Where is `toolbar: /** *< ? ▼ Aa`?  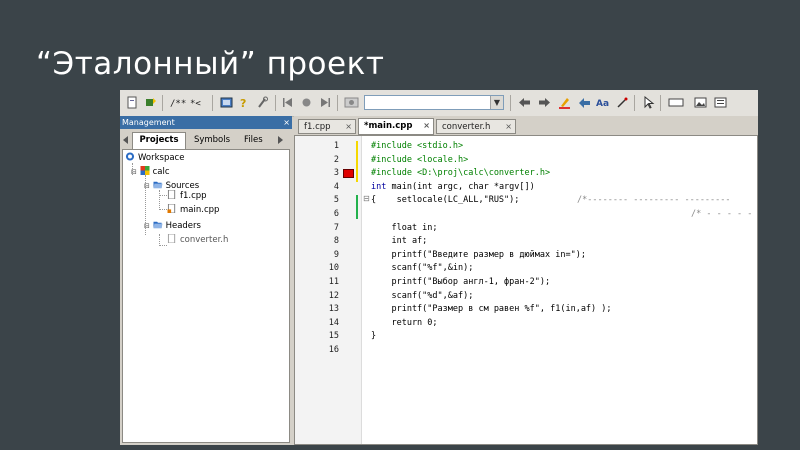
toolbar: /** *< ? ▼ Aa is located at coordinates (439, 103).